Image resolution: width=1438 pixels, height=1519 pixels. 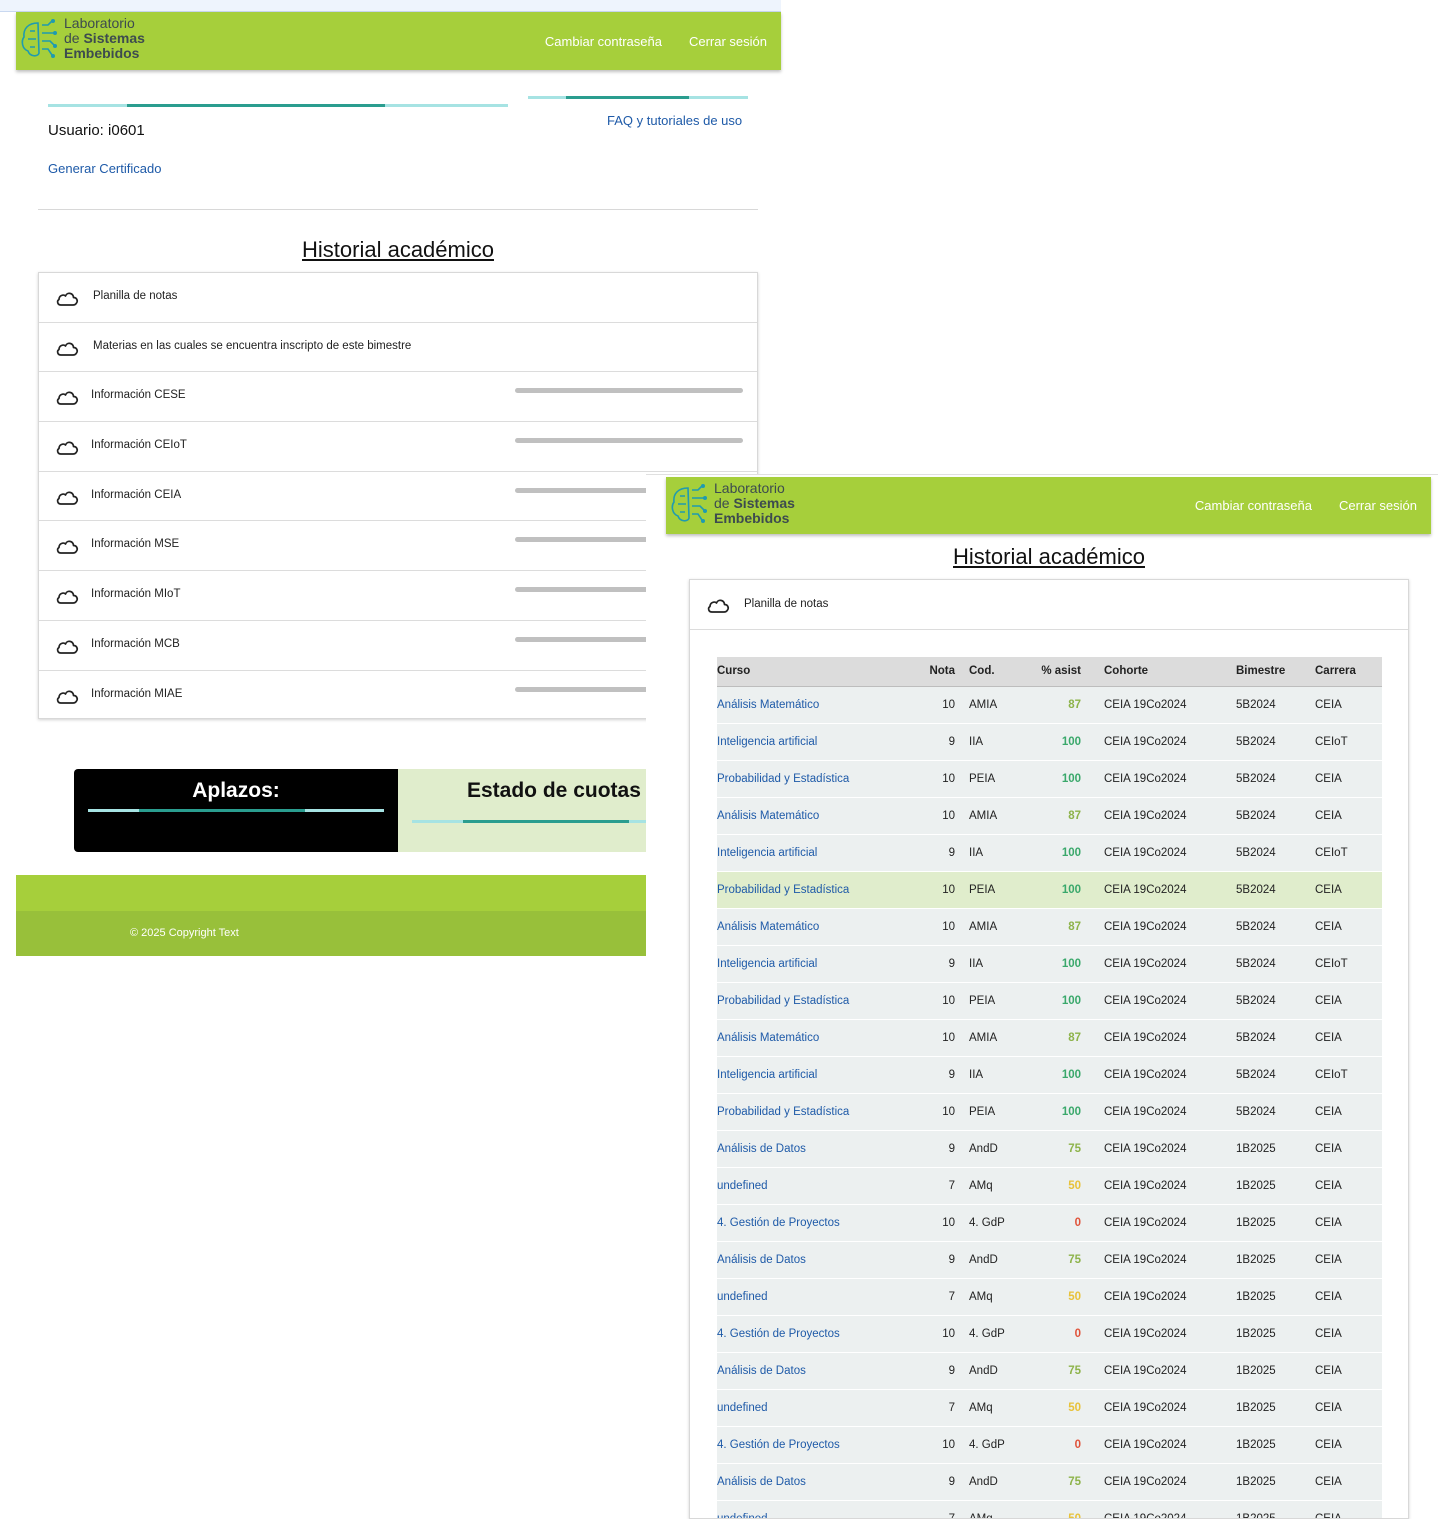 What do you see at coordinates (398, 447) in the screenshot?
I see `history-item: Información CEIoT` at bounding box center [398, 447].